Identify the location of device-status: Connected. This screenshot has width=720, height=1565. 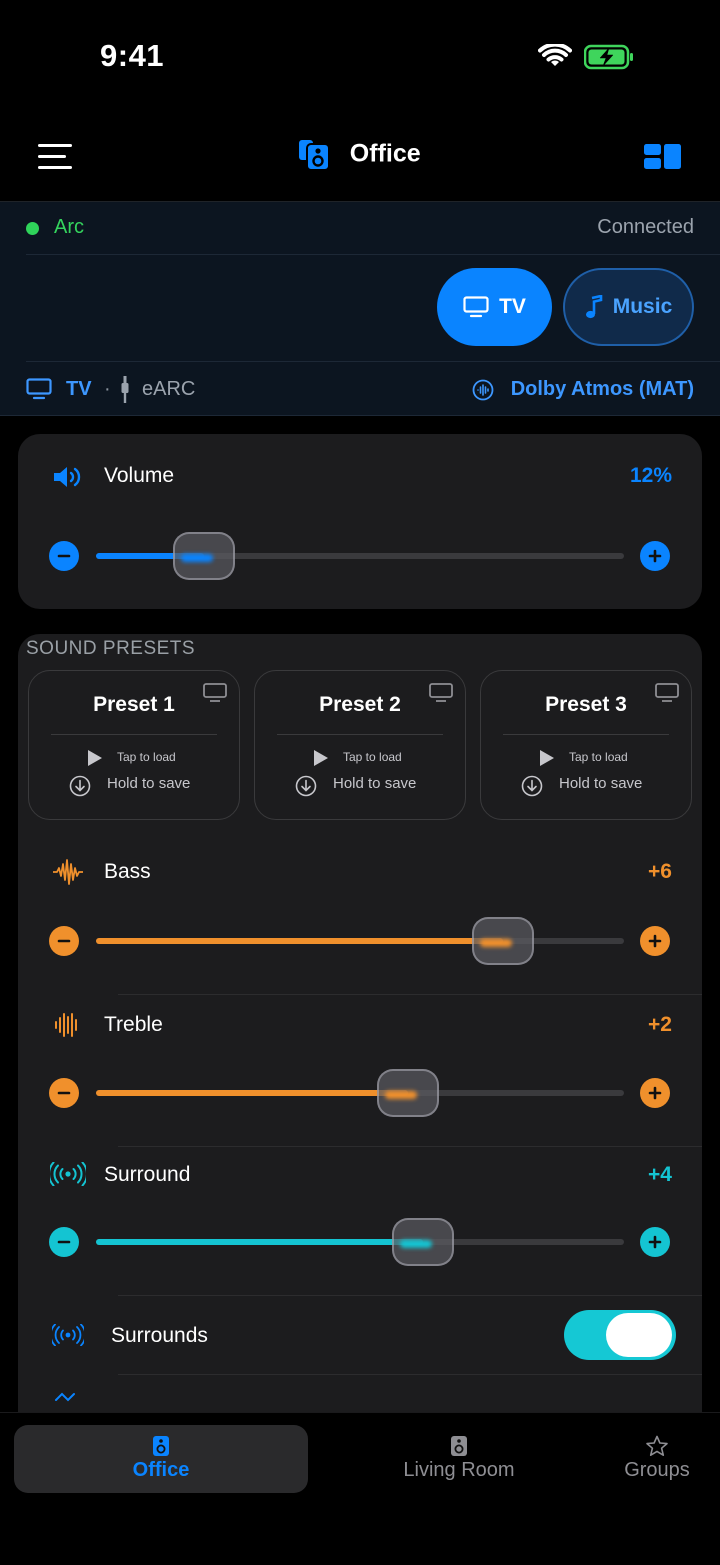
(645, 227).